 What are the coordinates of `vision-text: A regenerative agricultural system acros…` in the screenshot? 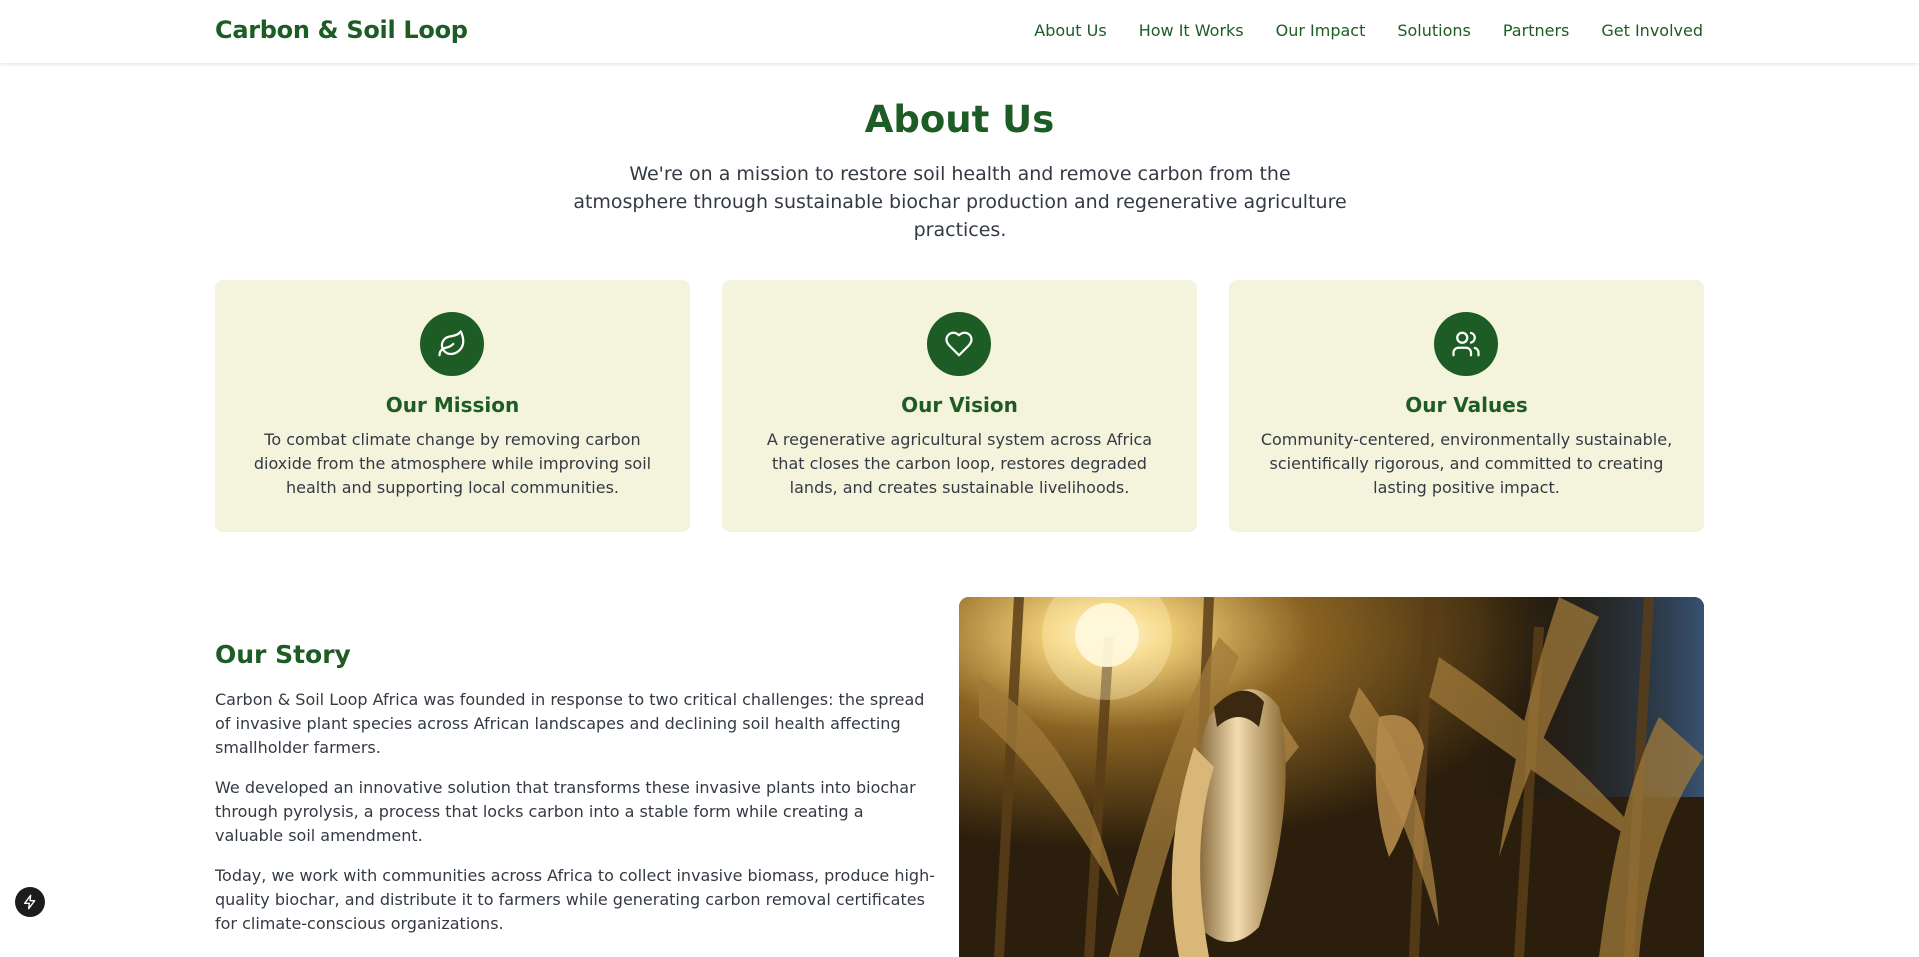 It's located at (959, 463).